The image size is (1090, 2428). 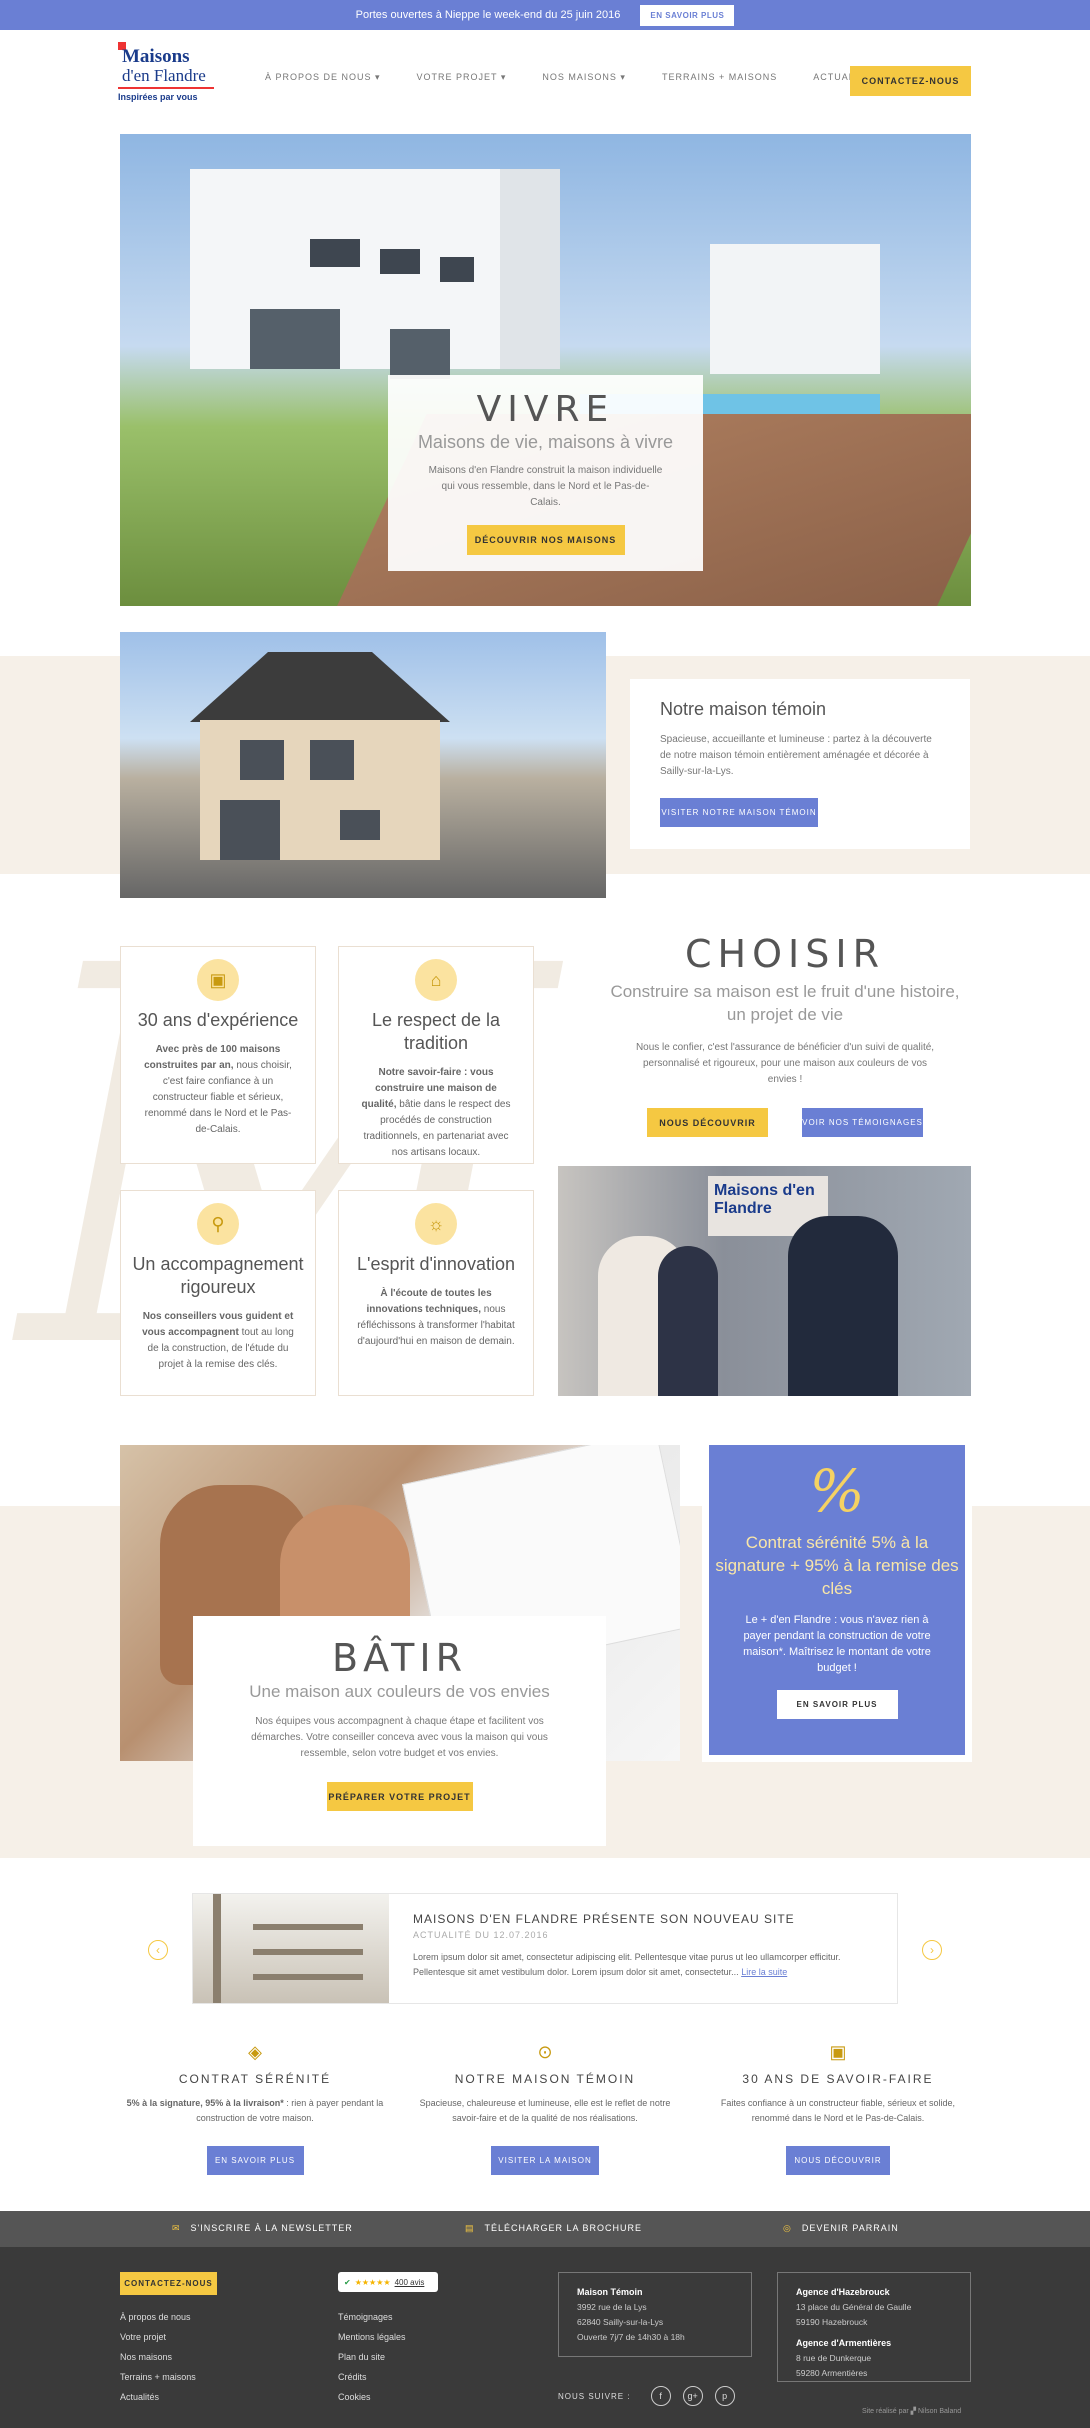 What do you see at coordinates (166, 88) in the screenshot?
I see `logo-divider` at bounding box center [166, 88].